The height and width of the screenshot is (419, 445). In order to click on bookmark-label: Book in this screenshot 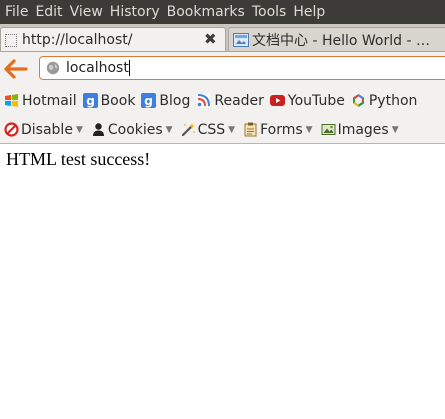, I will do `click(118, 100)`.